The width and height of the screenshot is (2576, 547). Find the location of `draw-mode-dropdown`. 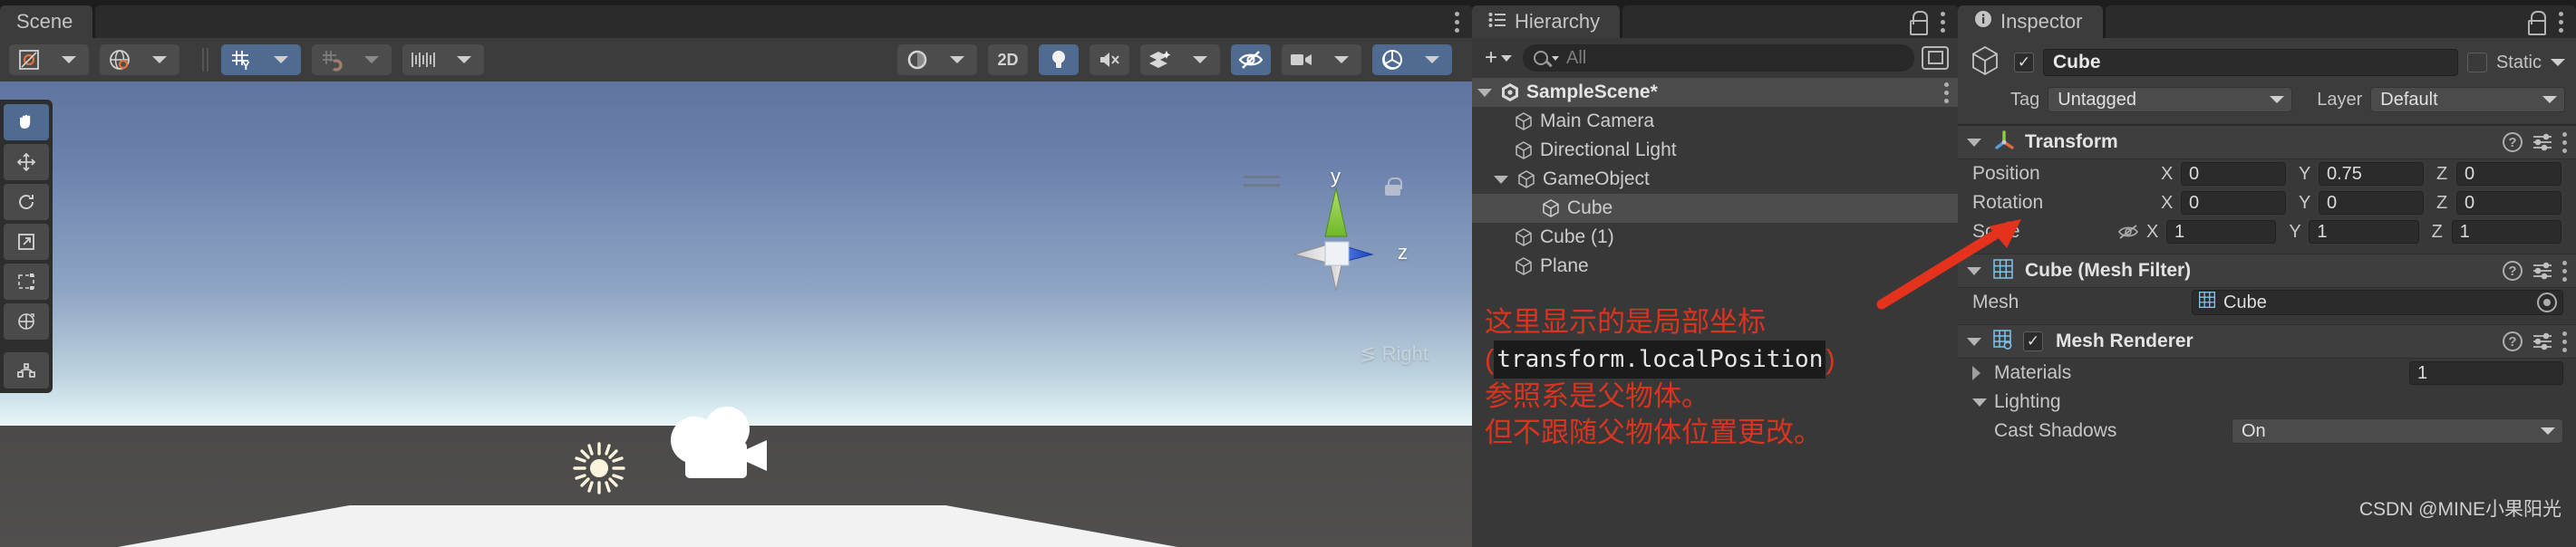

draw-mode-dropdown is located at coordinates (957, 59).